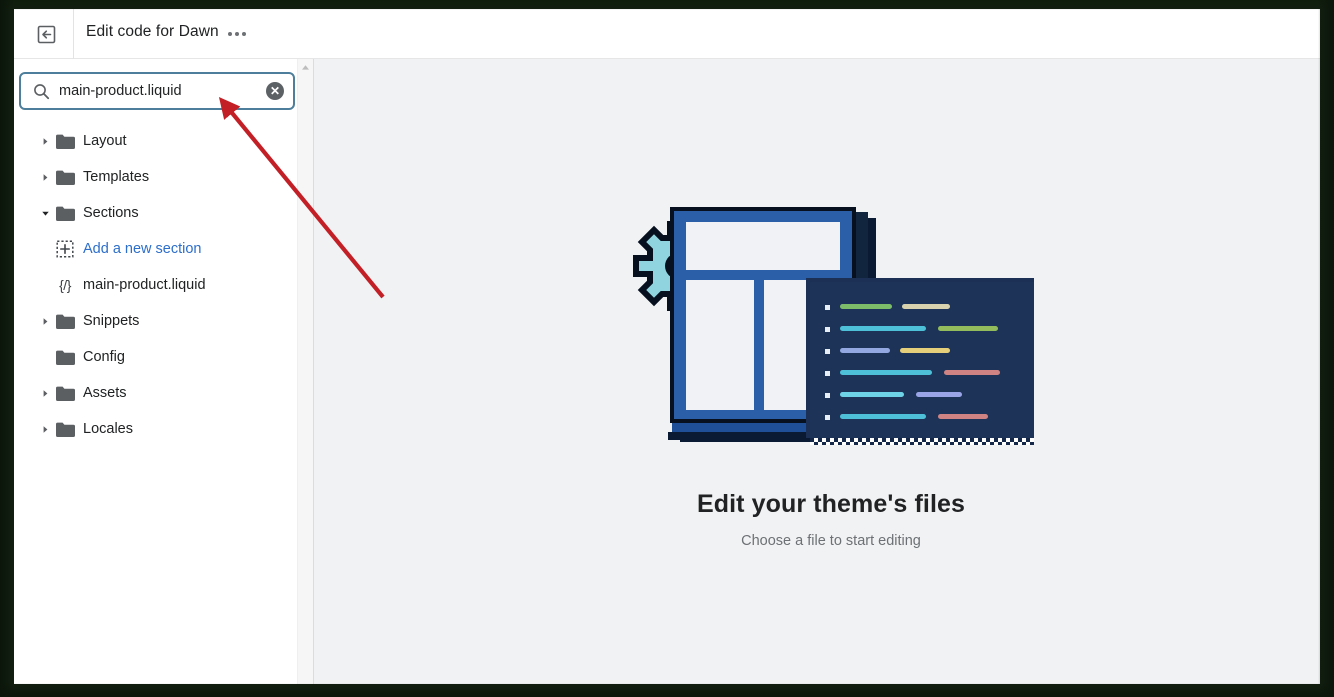 The height and width of the screenshot is (697, 1334). I want to click on tree-item-main-product-liquid: {/} main-product.liquid, so click(155, 285).